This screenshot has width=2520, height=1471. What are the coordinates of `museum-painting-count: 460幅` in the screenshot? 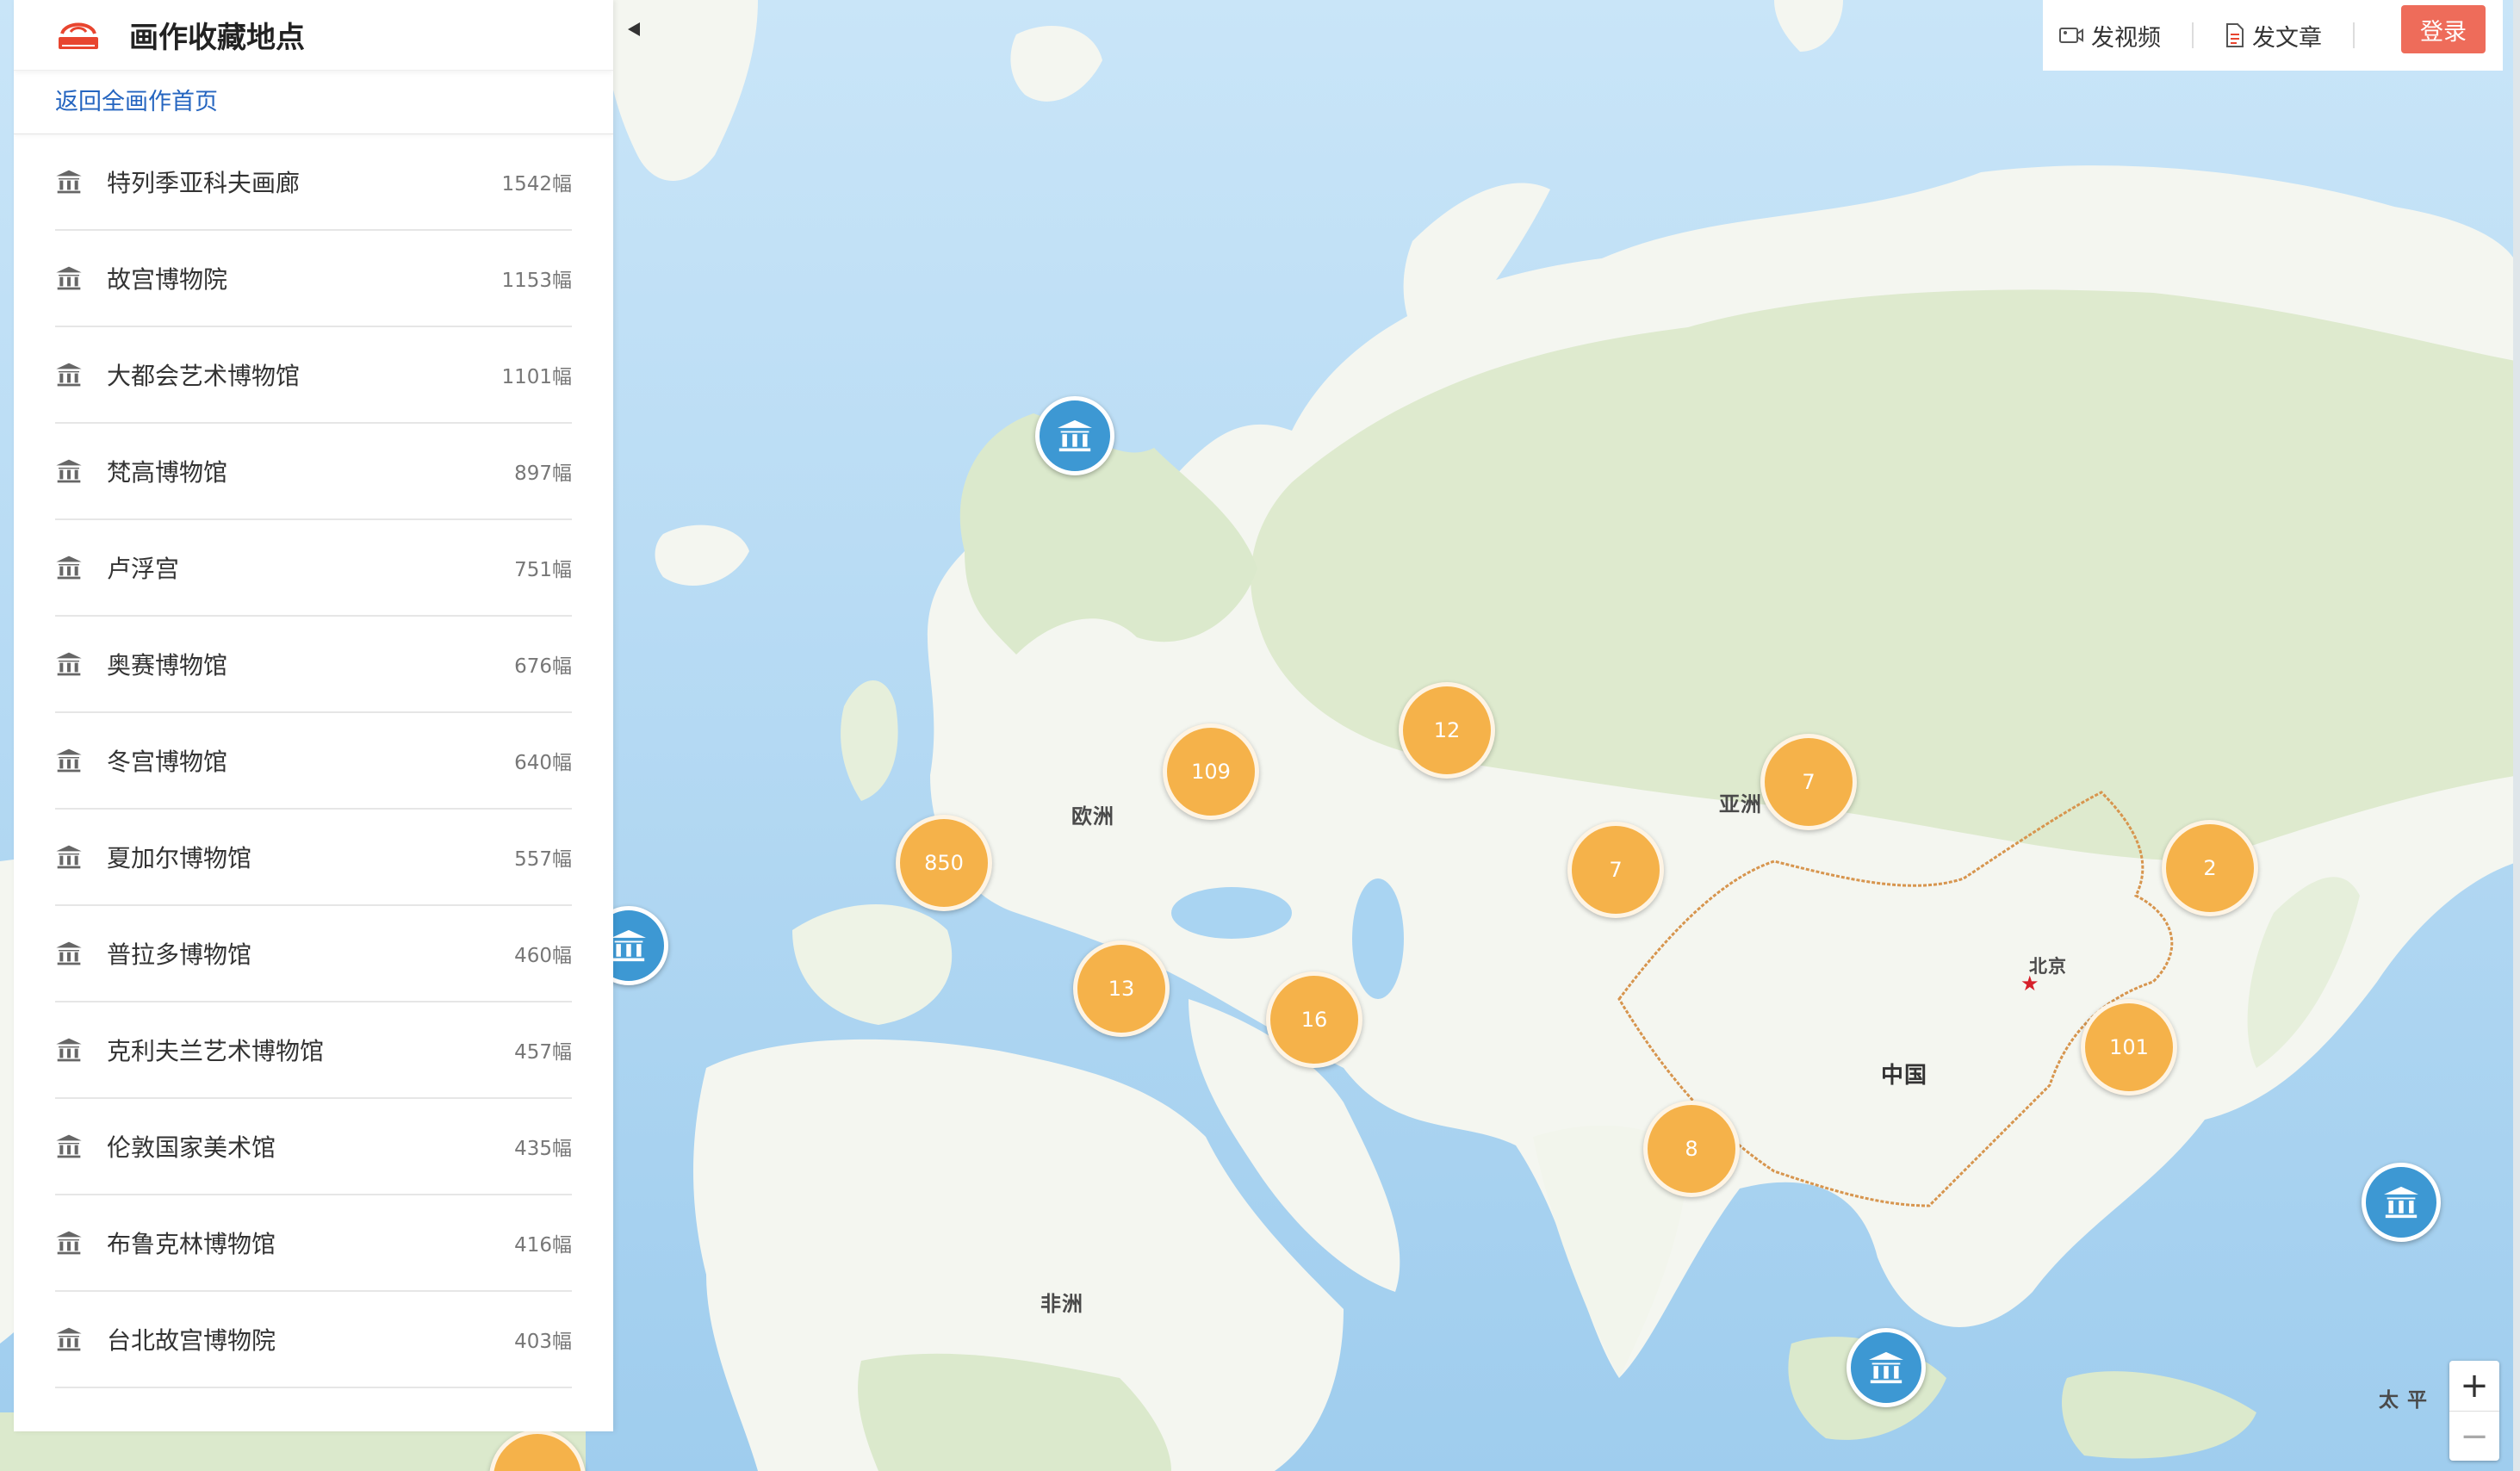 It's located at (543, 956).